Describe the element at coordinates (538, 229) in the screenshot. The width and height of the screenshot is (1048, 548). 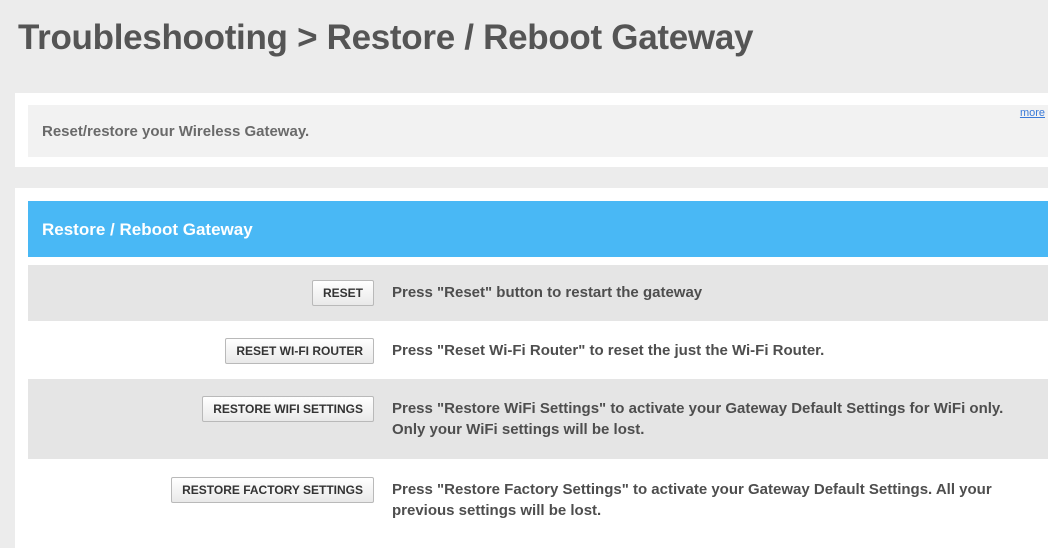
I see `section-header: Restore / Reboot Gateway` at that location.